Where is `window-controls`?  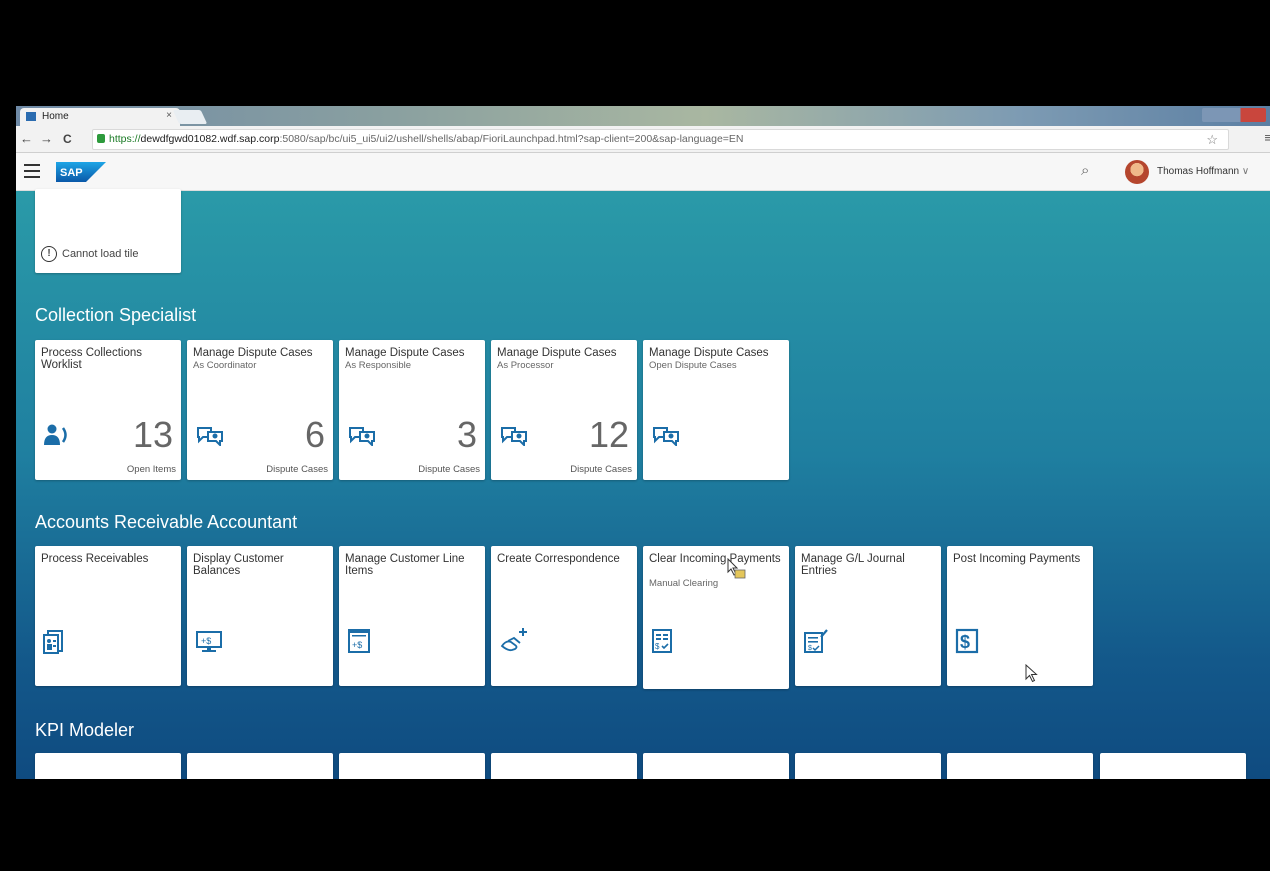
window-controls is located at coordinates (1234, 115).